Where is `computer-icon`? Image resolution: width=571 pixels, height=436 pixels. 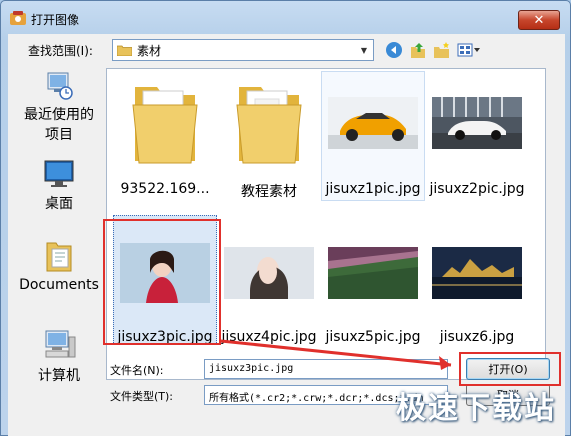
computer-icon is located at coordinates (60, 344).